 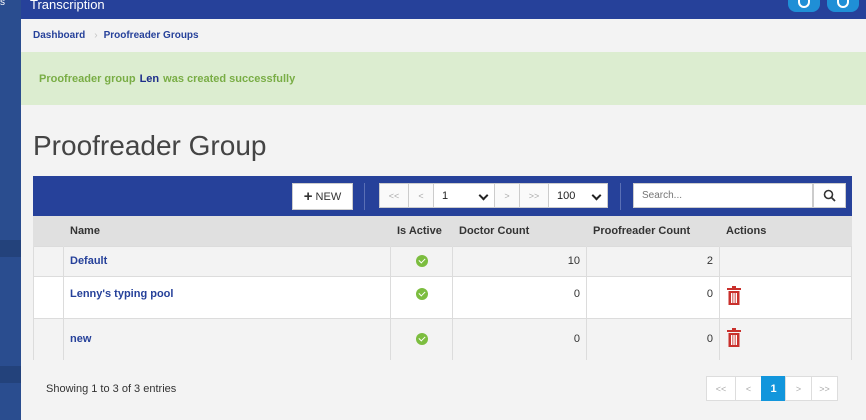 I want to click on alert-group-name: Len, so click(x=149, y=78).